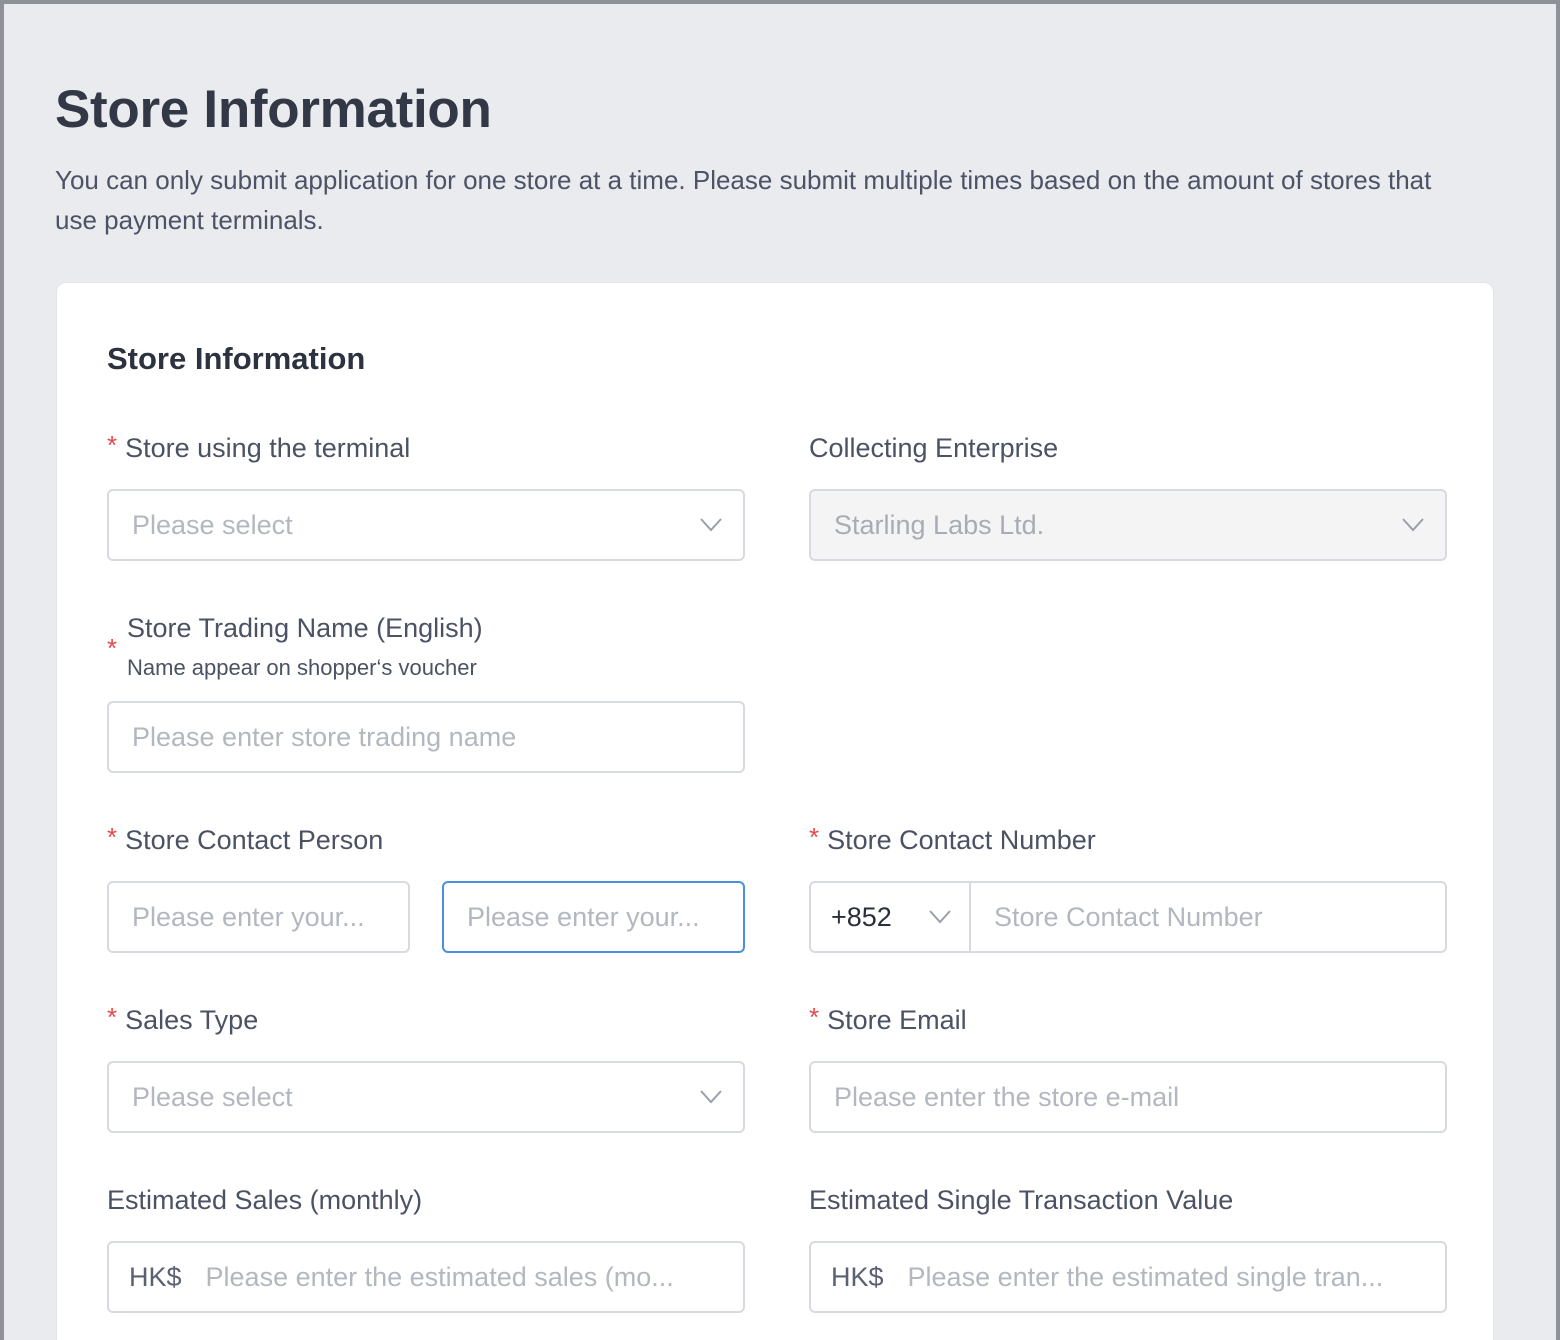 This screenshot has height=1340, width=1560. What do you see at coordinates (245, 838) in the screenshot?
I see `contact-person-label: * Store Contact Person` at bounding box center [245, 838].